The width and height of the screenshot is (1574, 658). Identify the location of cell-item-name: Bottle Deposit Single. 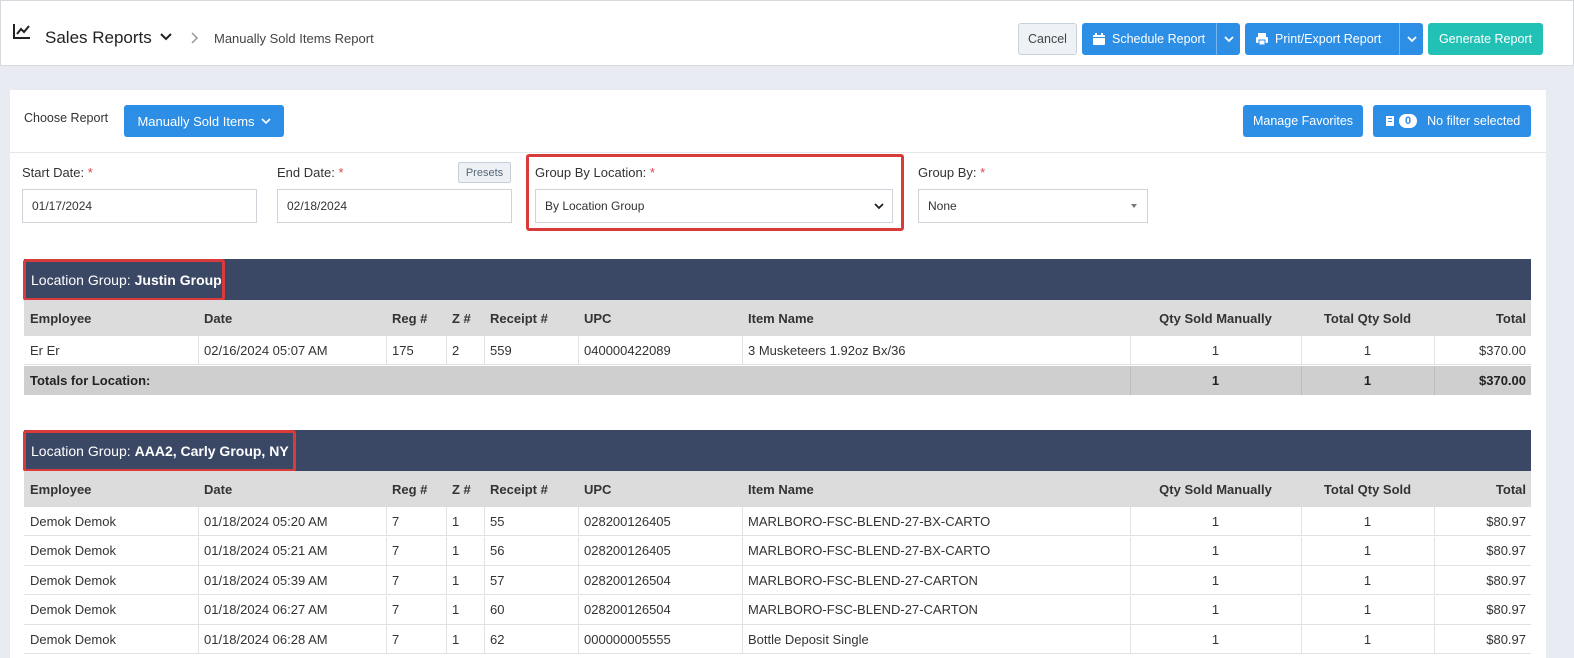
(808, 639).